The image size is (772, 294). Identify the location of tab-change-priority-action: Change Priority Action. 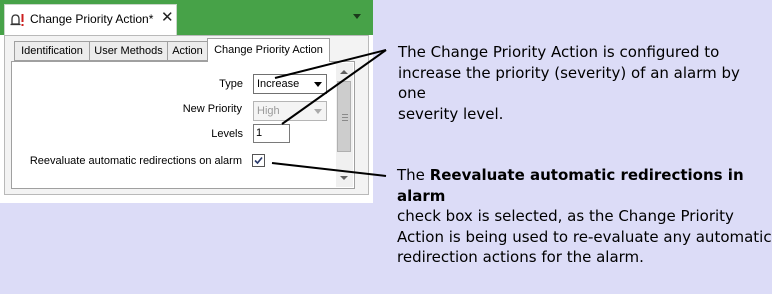
(268, 50).